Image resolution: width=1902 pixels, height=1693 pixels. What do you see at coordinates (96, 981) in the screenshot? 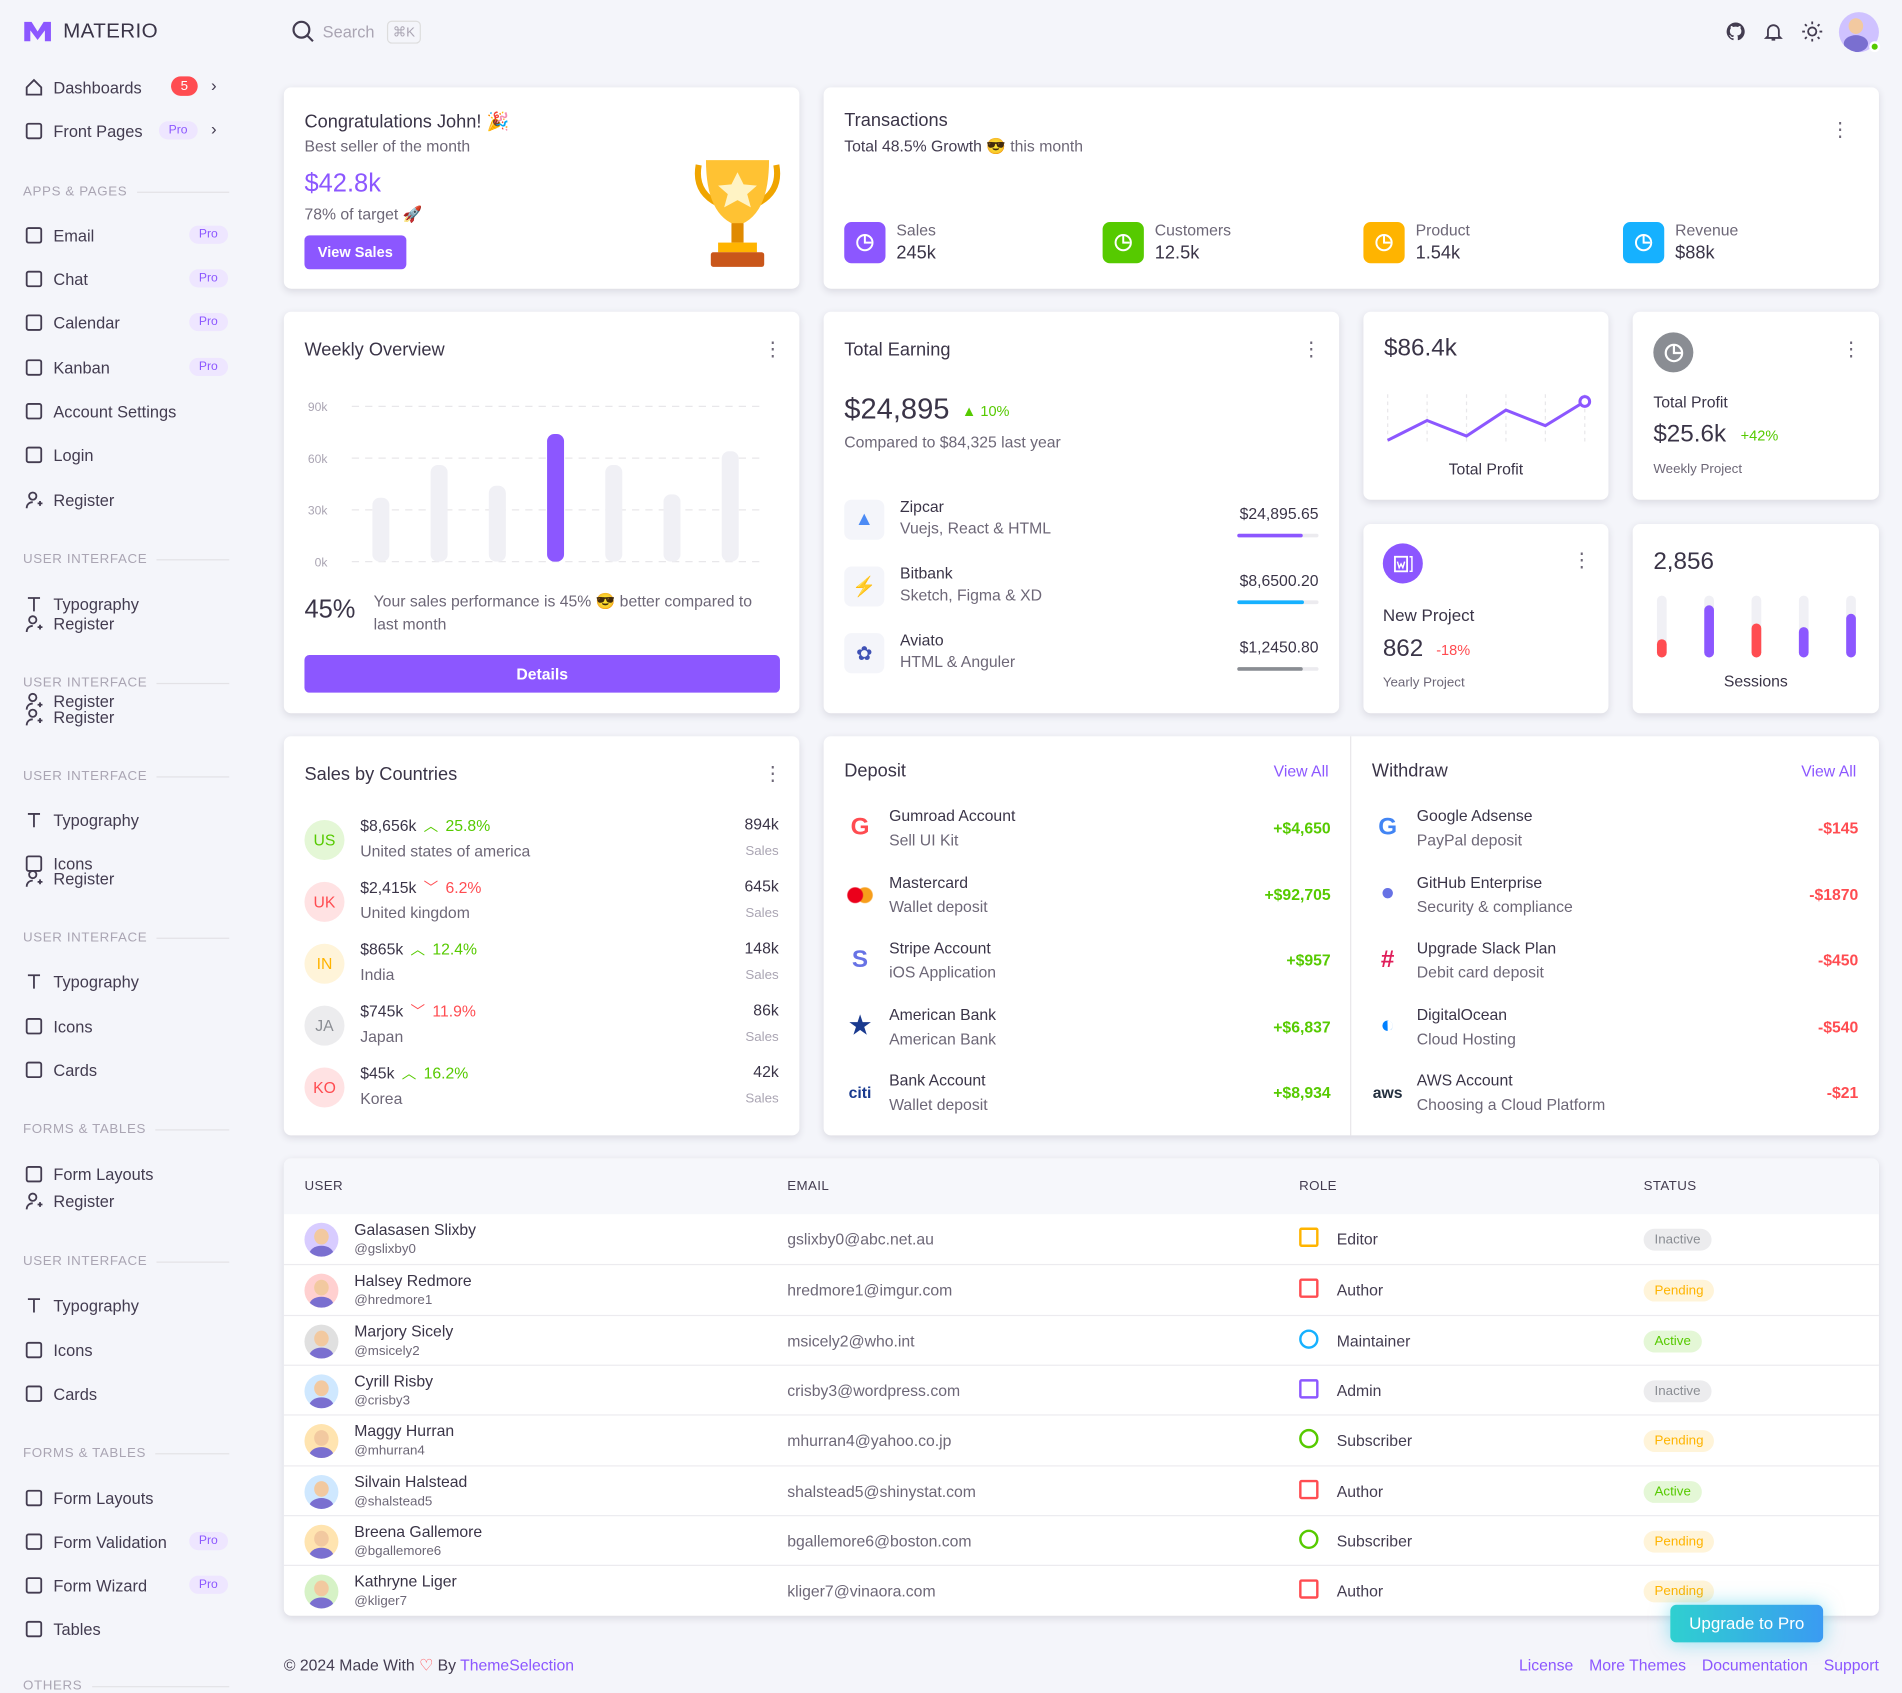
I see `sidebar-item-label: Typography` at bounding box center [96, 981].